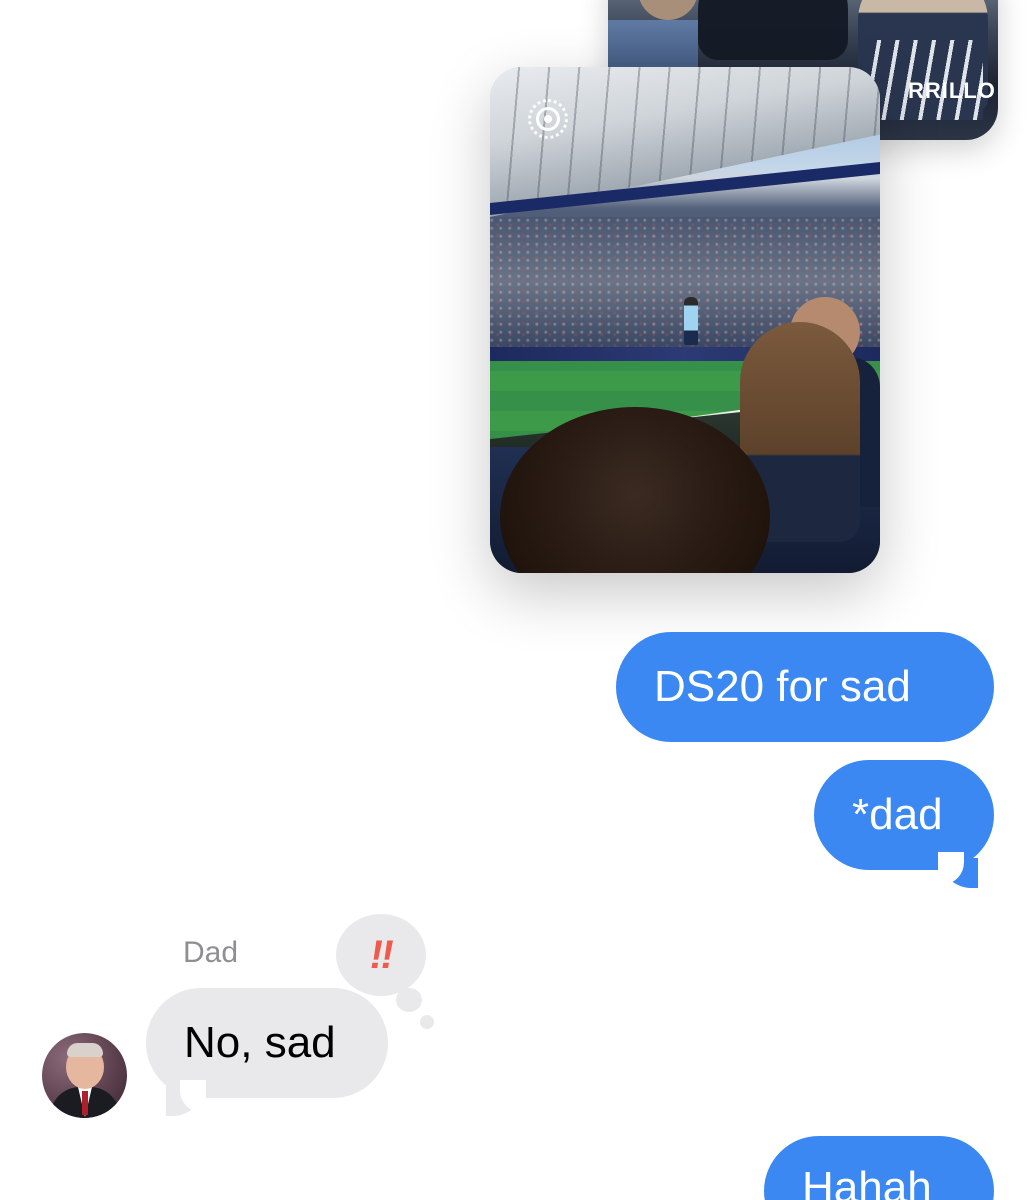  What do you see at coordinates (378, 954) in the screenshot?
I see `tapback-glyph: ‼` at bounding box center [378, 954].